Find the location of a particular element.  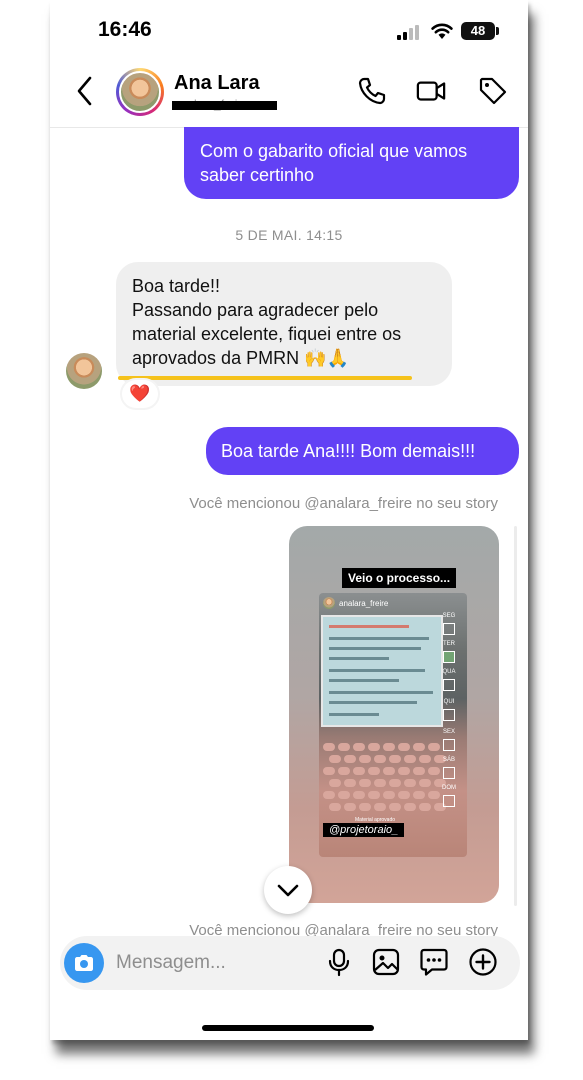

inner-avatar is located at coordinates (329, 603).